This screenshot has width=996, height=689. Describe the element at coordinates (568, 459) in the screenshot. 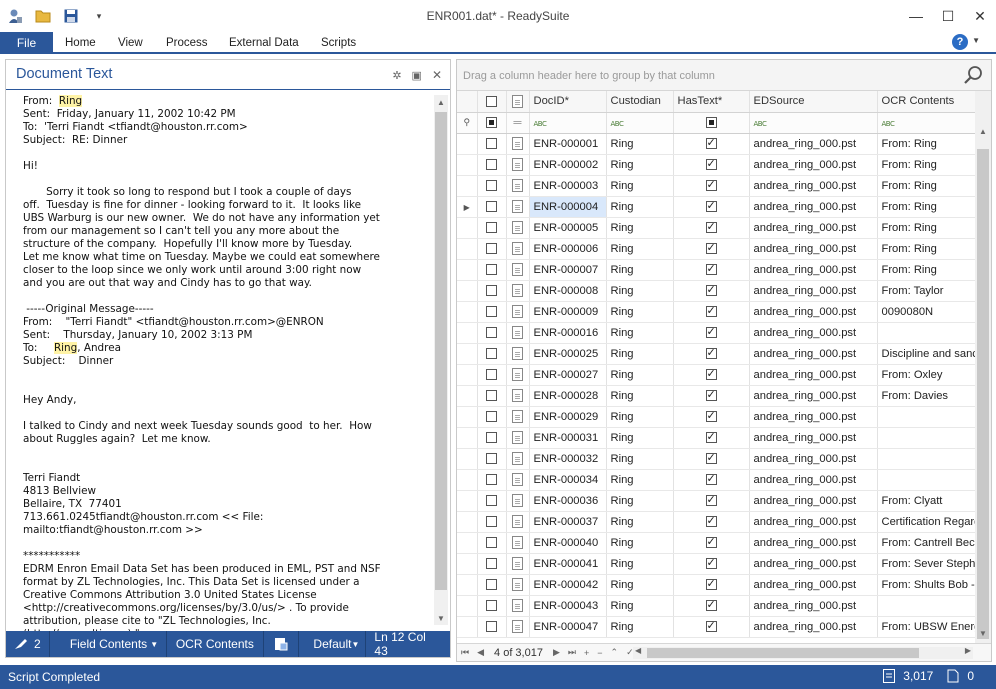

I see `cell-docid: ENR-000032` at that location.